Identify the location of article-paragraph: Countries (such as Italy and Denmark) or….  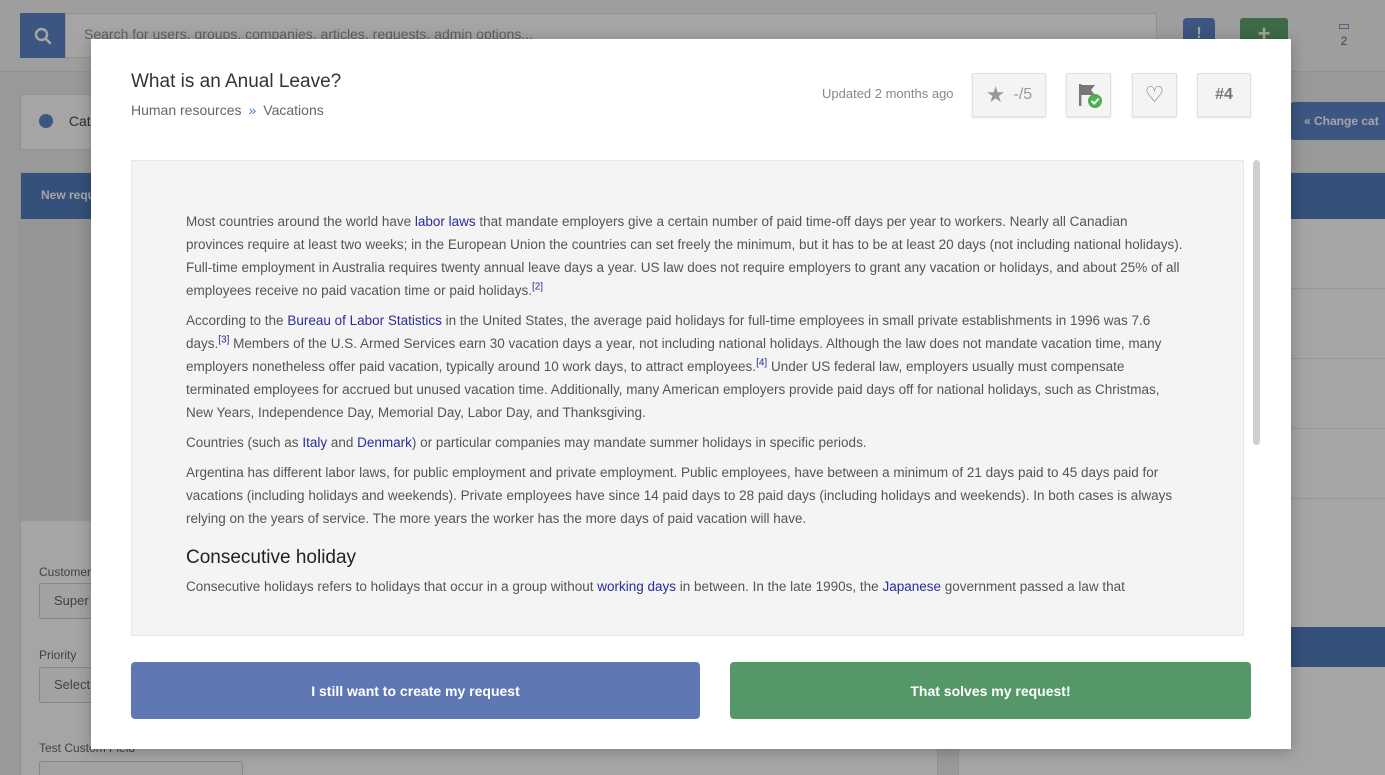
(526, 442).